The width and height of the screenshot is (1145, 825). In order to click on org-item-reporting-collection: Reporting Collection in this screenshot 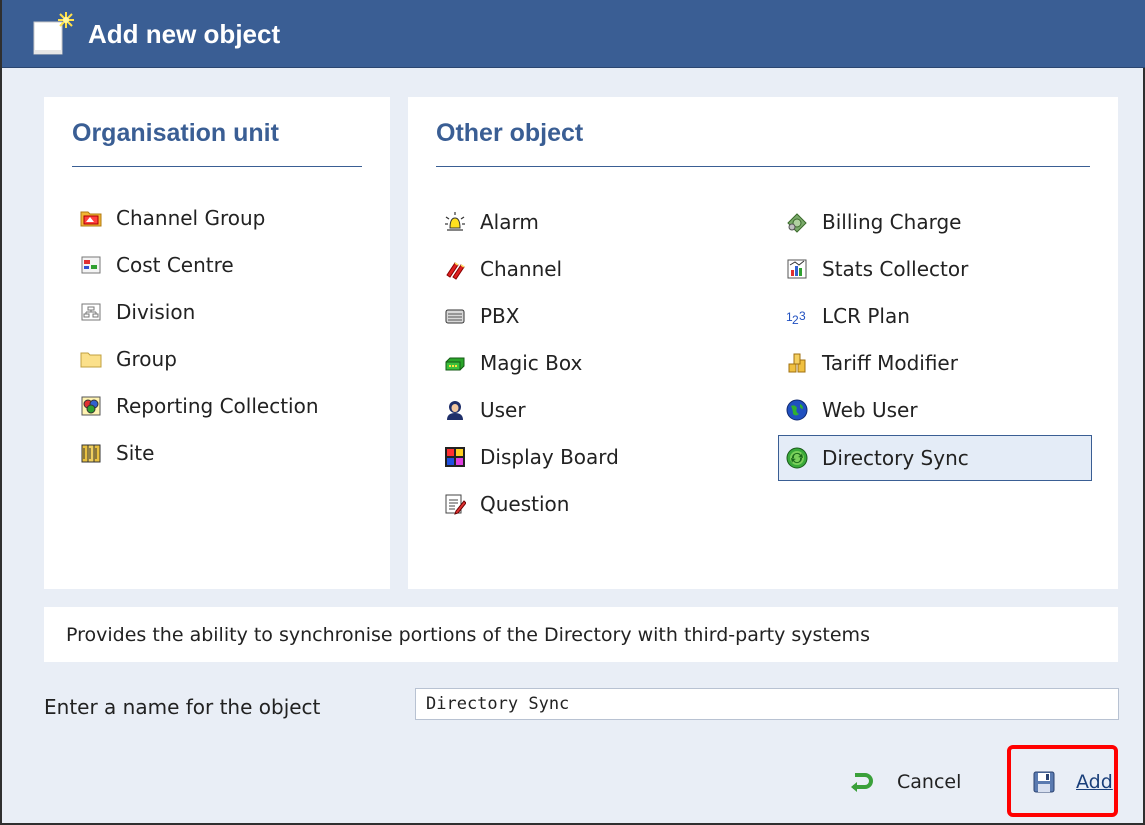, I will do `click(199, 406)`.